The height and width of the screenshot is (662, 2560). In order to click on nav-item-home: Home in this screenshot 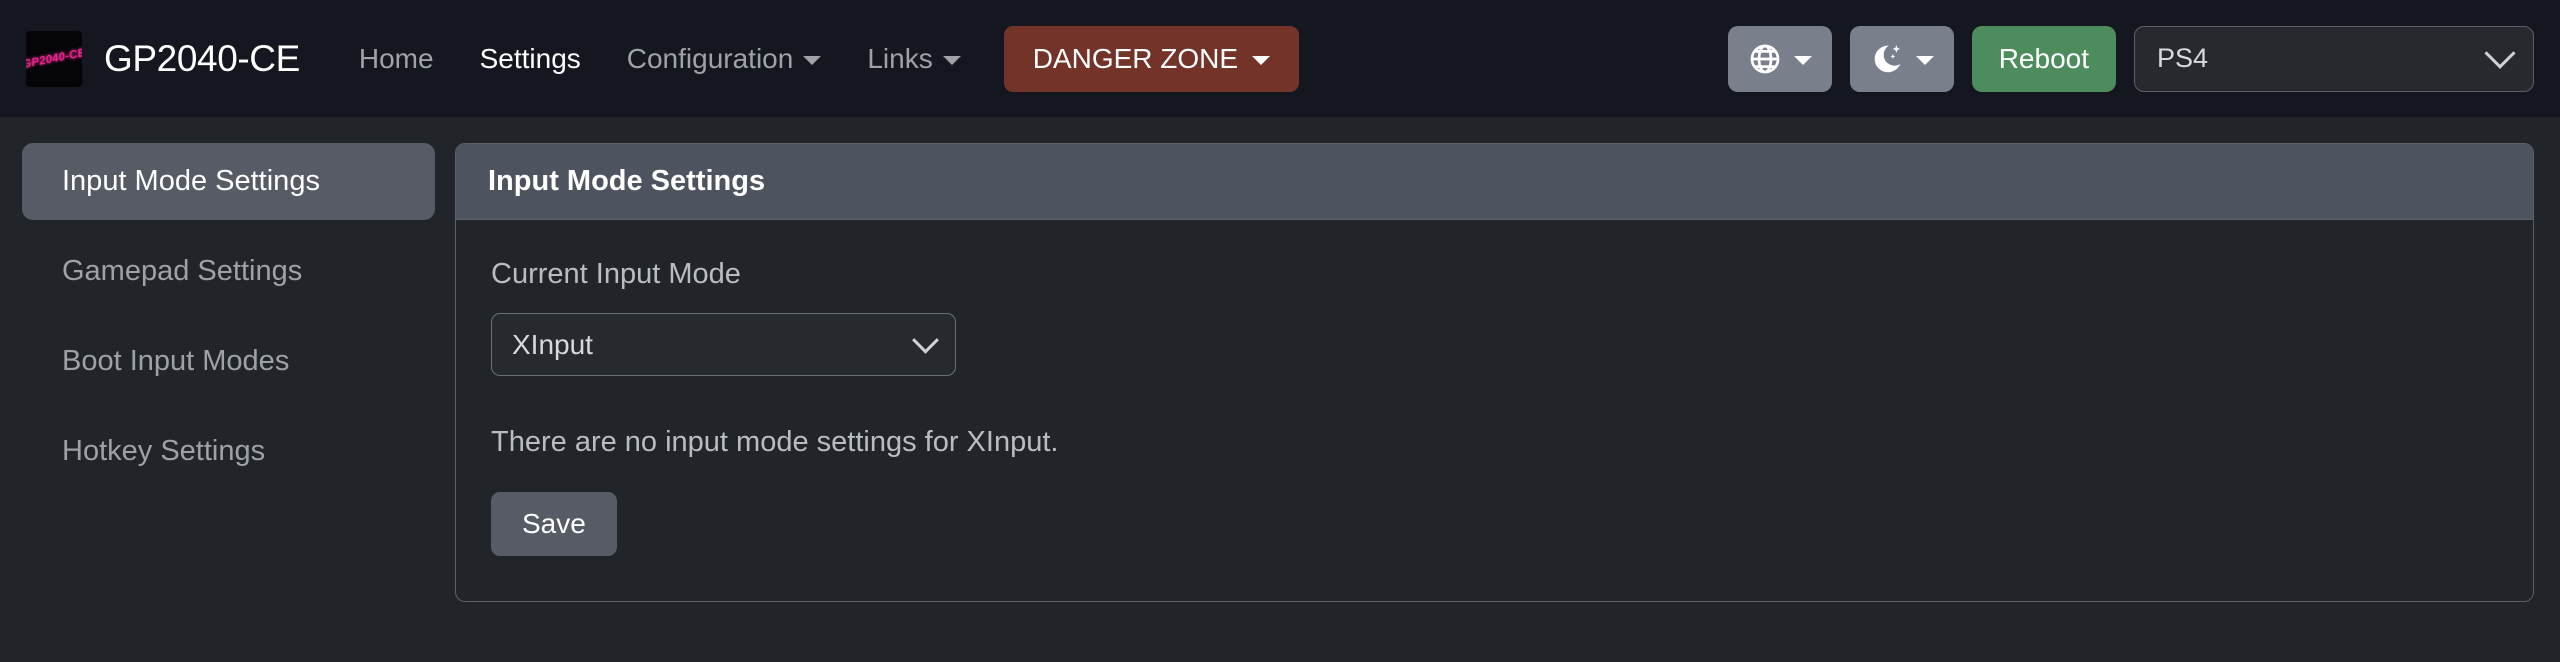, I will do `click(396, 59)`.